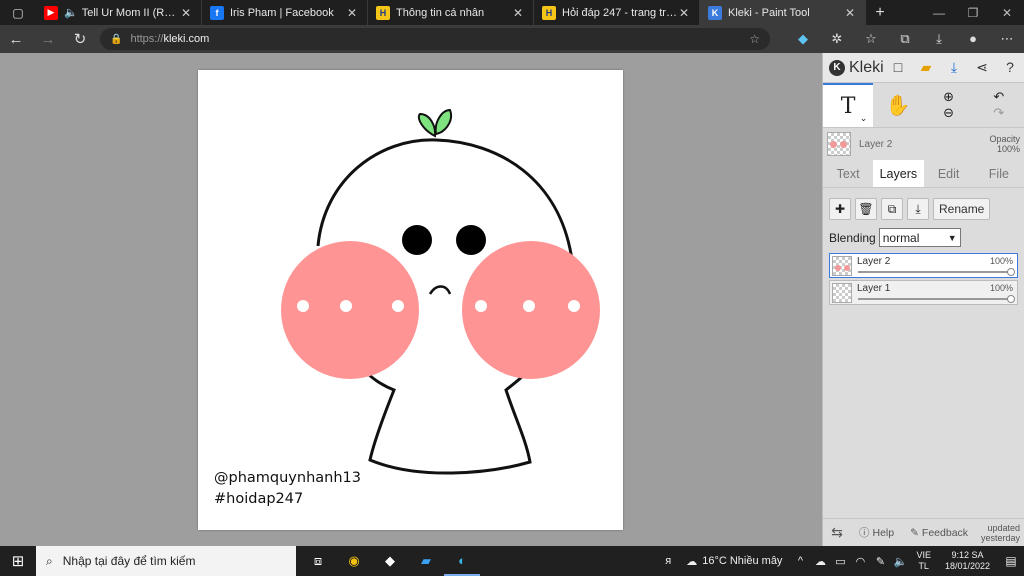  What do you see at coordinates (166, 561) in the screenshot?
I see `taskbar-search: ⌕ Nhập tại đây để tìm kiếm` at bounding box center [166, 561].